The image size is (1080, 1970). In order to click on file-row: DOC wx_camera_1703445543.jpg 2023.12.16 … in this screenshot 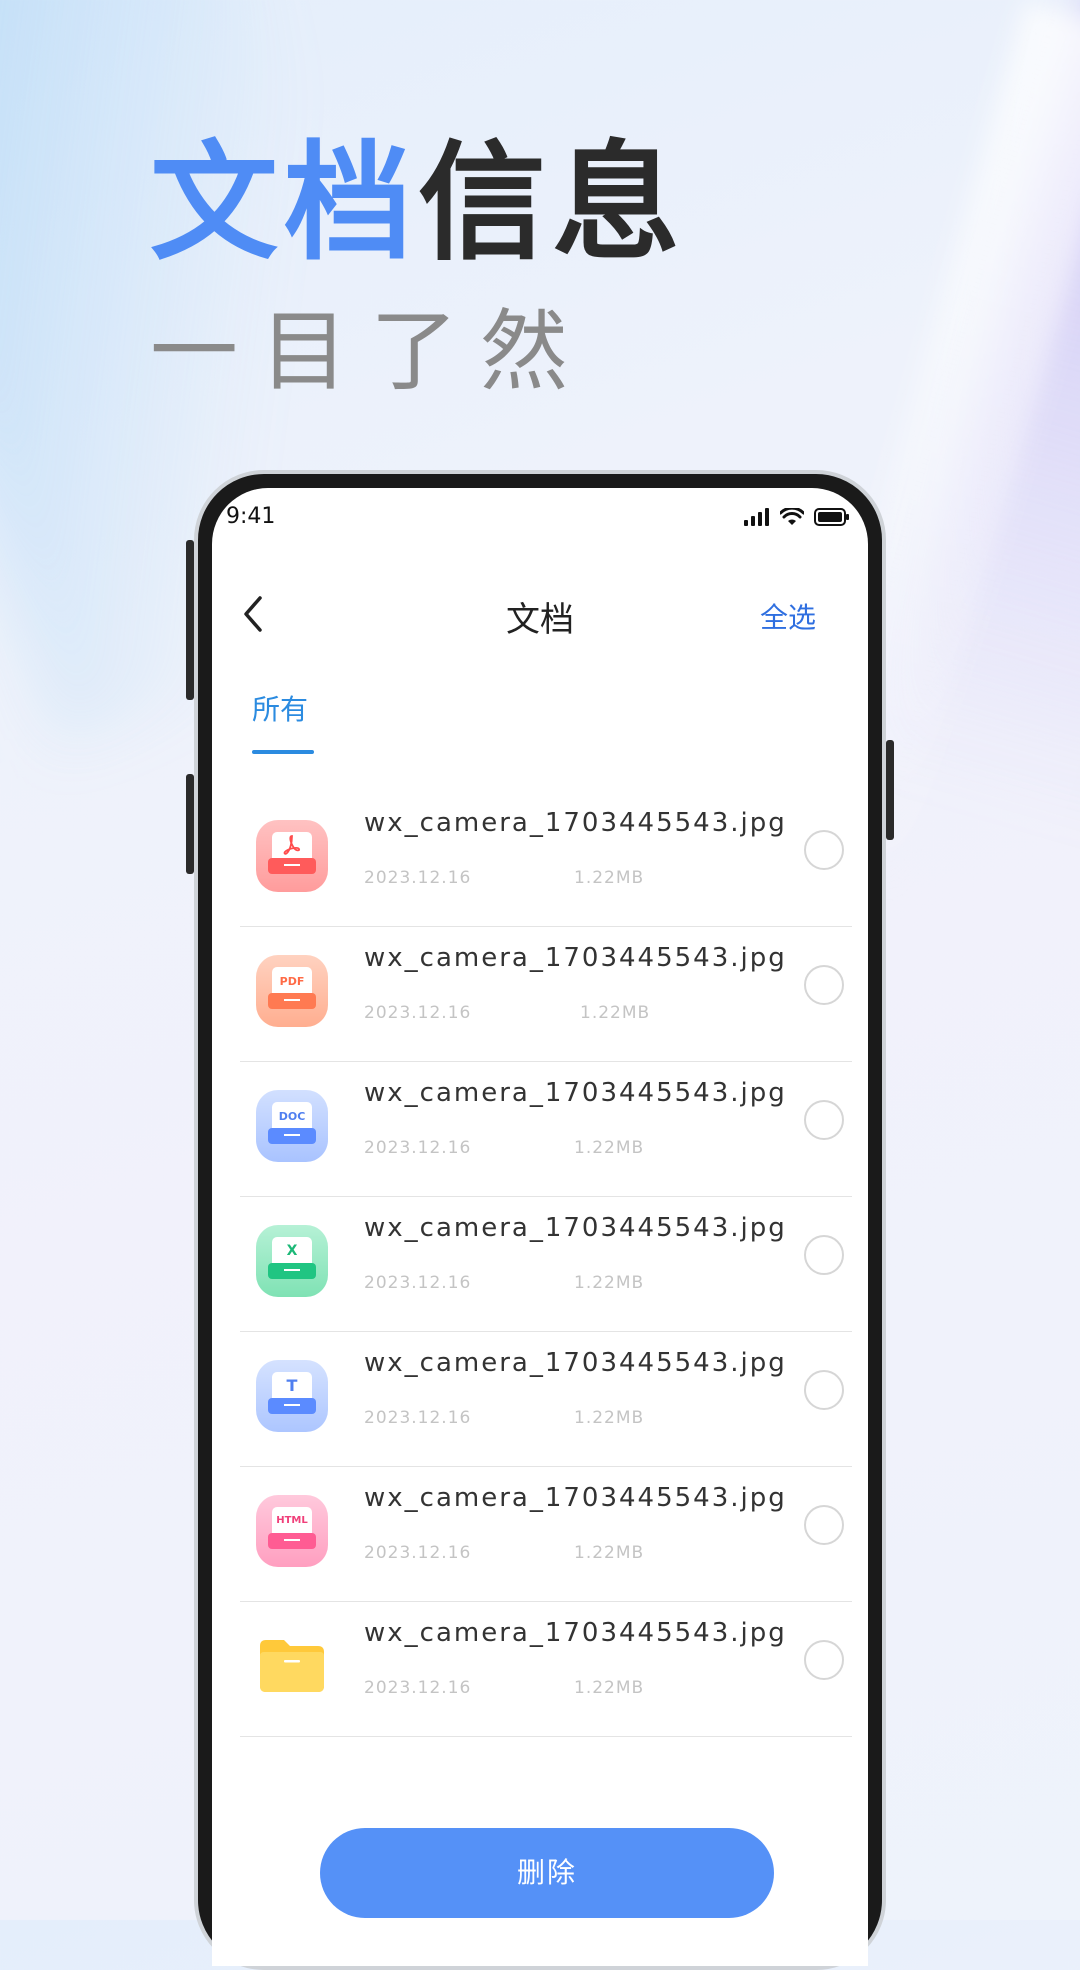, I will do `click(546, 1129)`.